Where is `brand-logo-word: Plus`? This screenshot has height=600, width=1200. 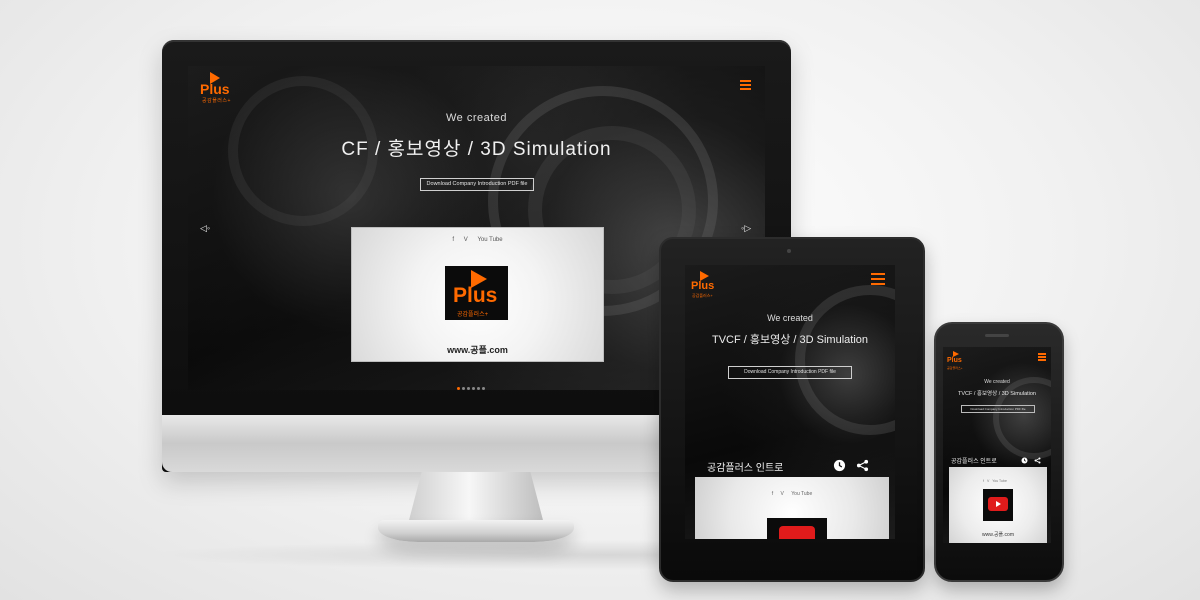
brand-logo-word: Plus is located at coordinates (475, 295).